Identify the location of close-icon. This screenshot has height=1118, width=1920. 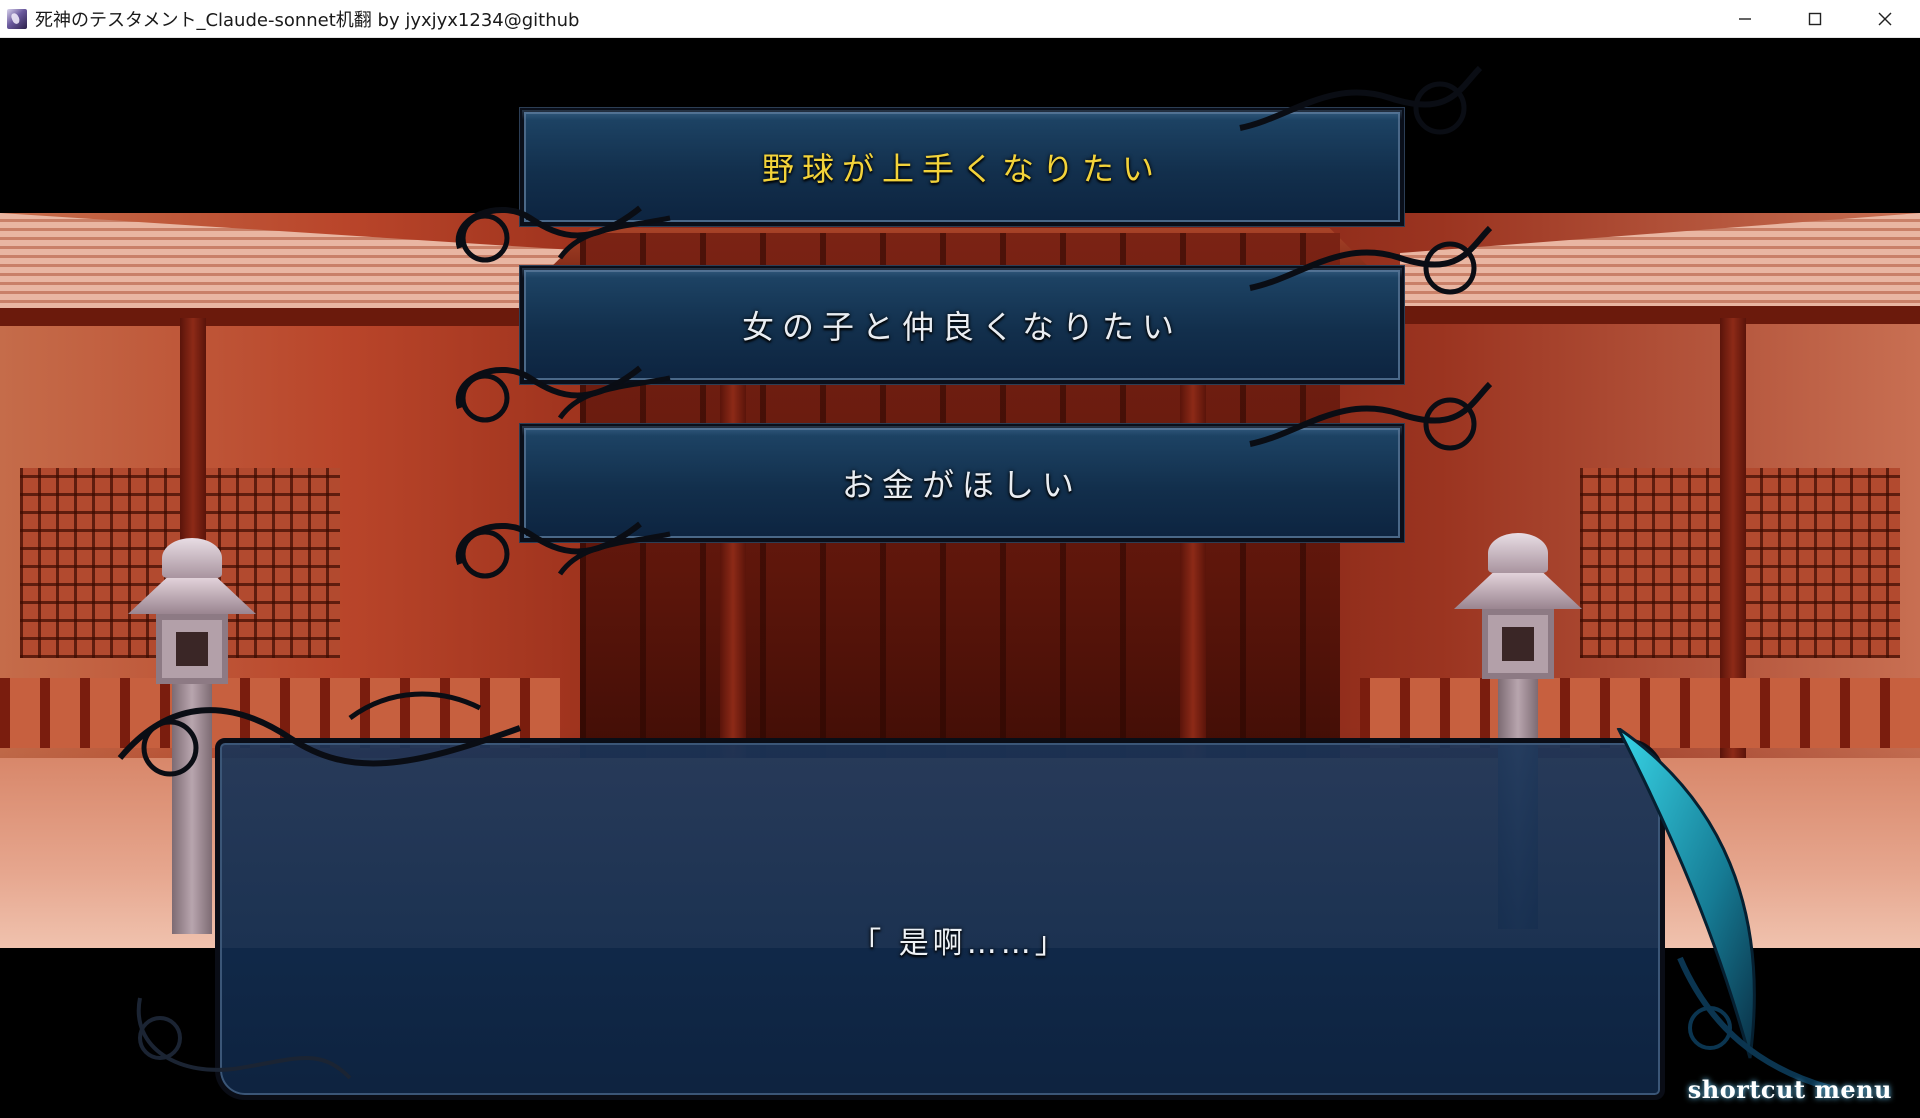
(1885, 18).